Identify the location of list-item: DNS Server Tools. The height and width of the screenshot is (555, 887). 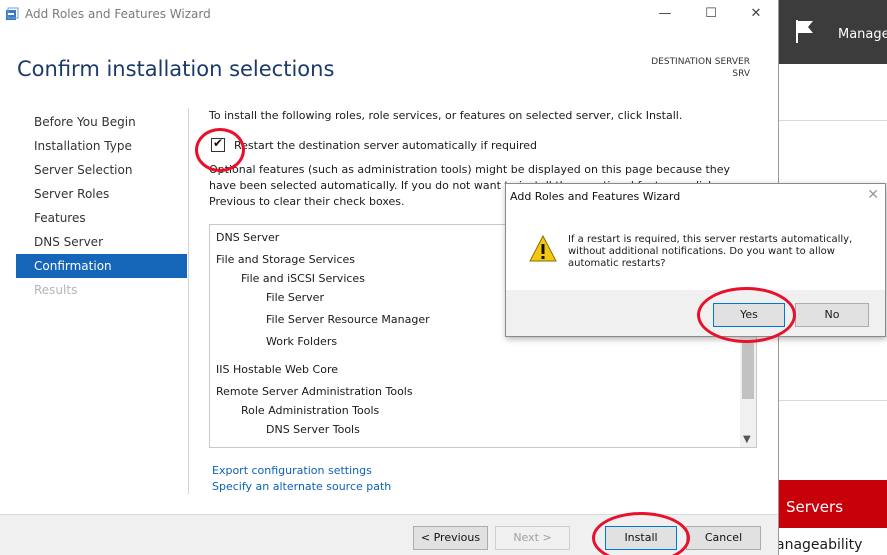
(313, 429).